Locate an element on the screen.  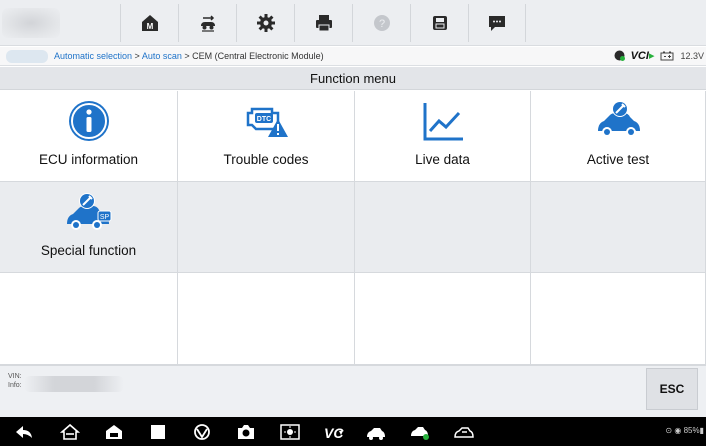
scan-vci-button is located at coordinates (376, 432).